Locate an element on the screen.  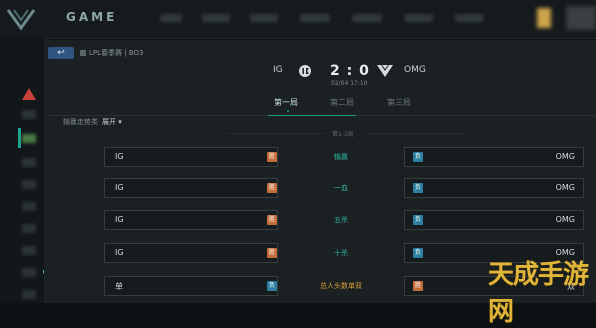
bet-category: 十杀 is located at coordinates (341, 253).